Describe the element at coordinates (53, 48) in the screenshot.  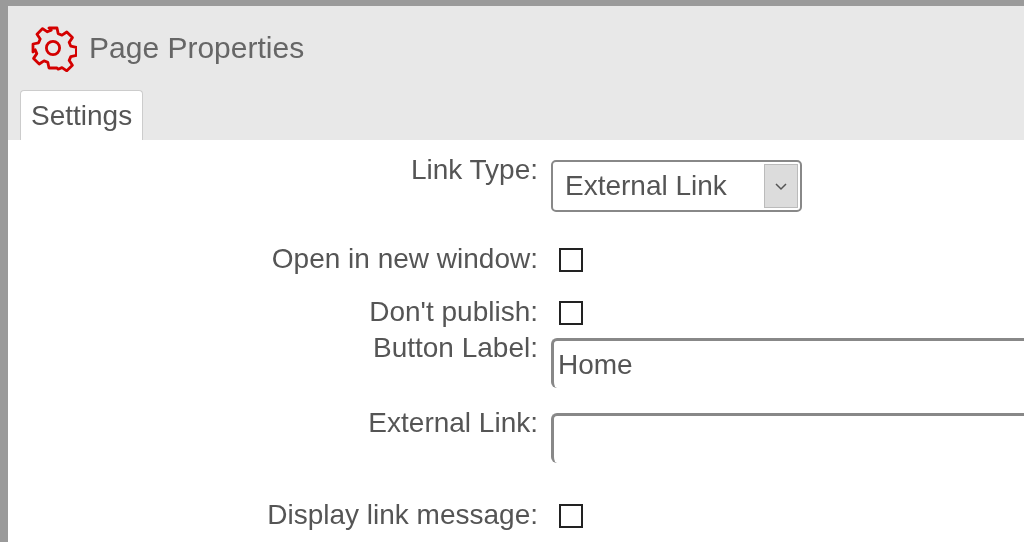
I see `settings-icon` at that location.